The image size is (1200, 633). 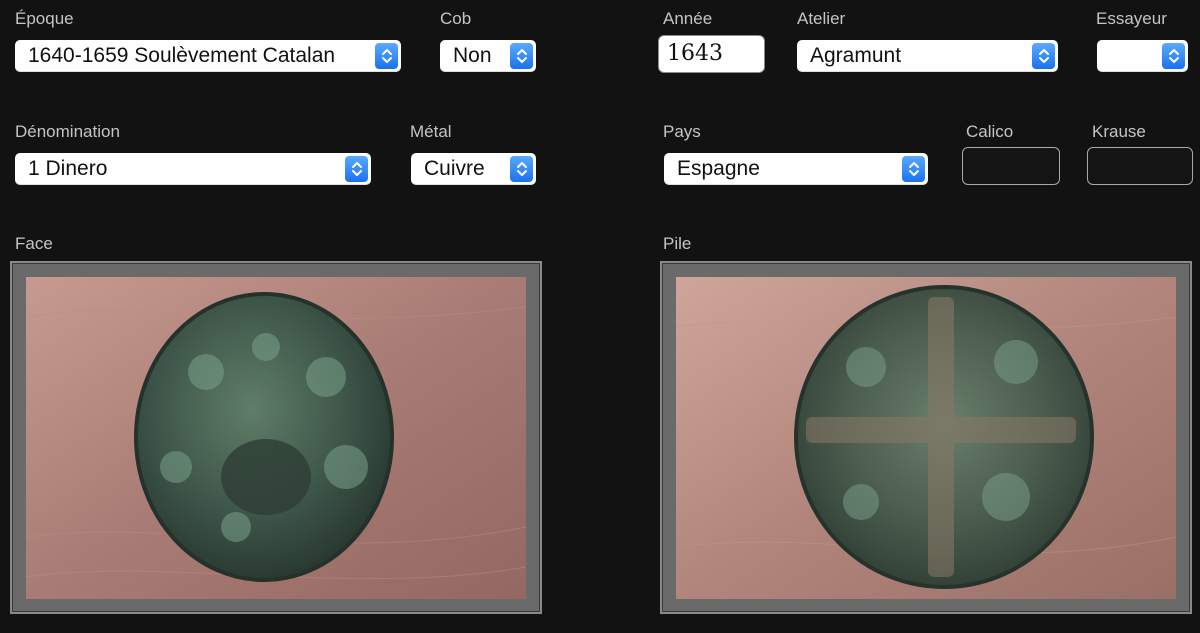 What do you see at coordinates (695, 53) in the screenshot?
I see `annee-value: 1643` at bounding box center [695, 53].